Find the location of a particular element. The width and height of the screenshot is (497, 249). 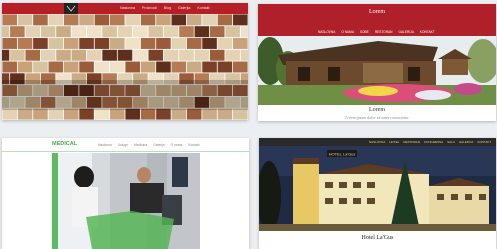

nav-item: KONGRESNA is located at coordinates (433, 142).